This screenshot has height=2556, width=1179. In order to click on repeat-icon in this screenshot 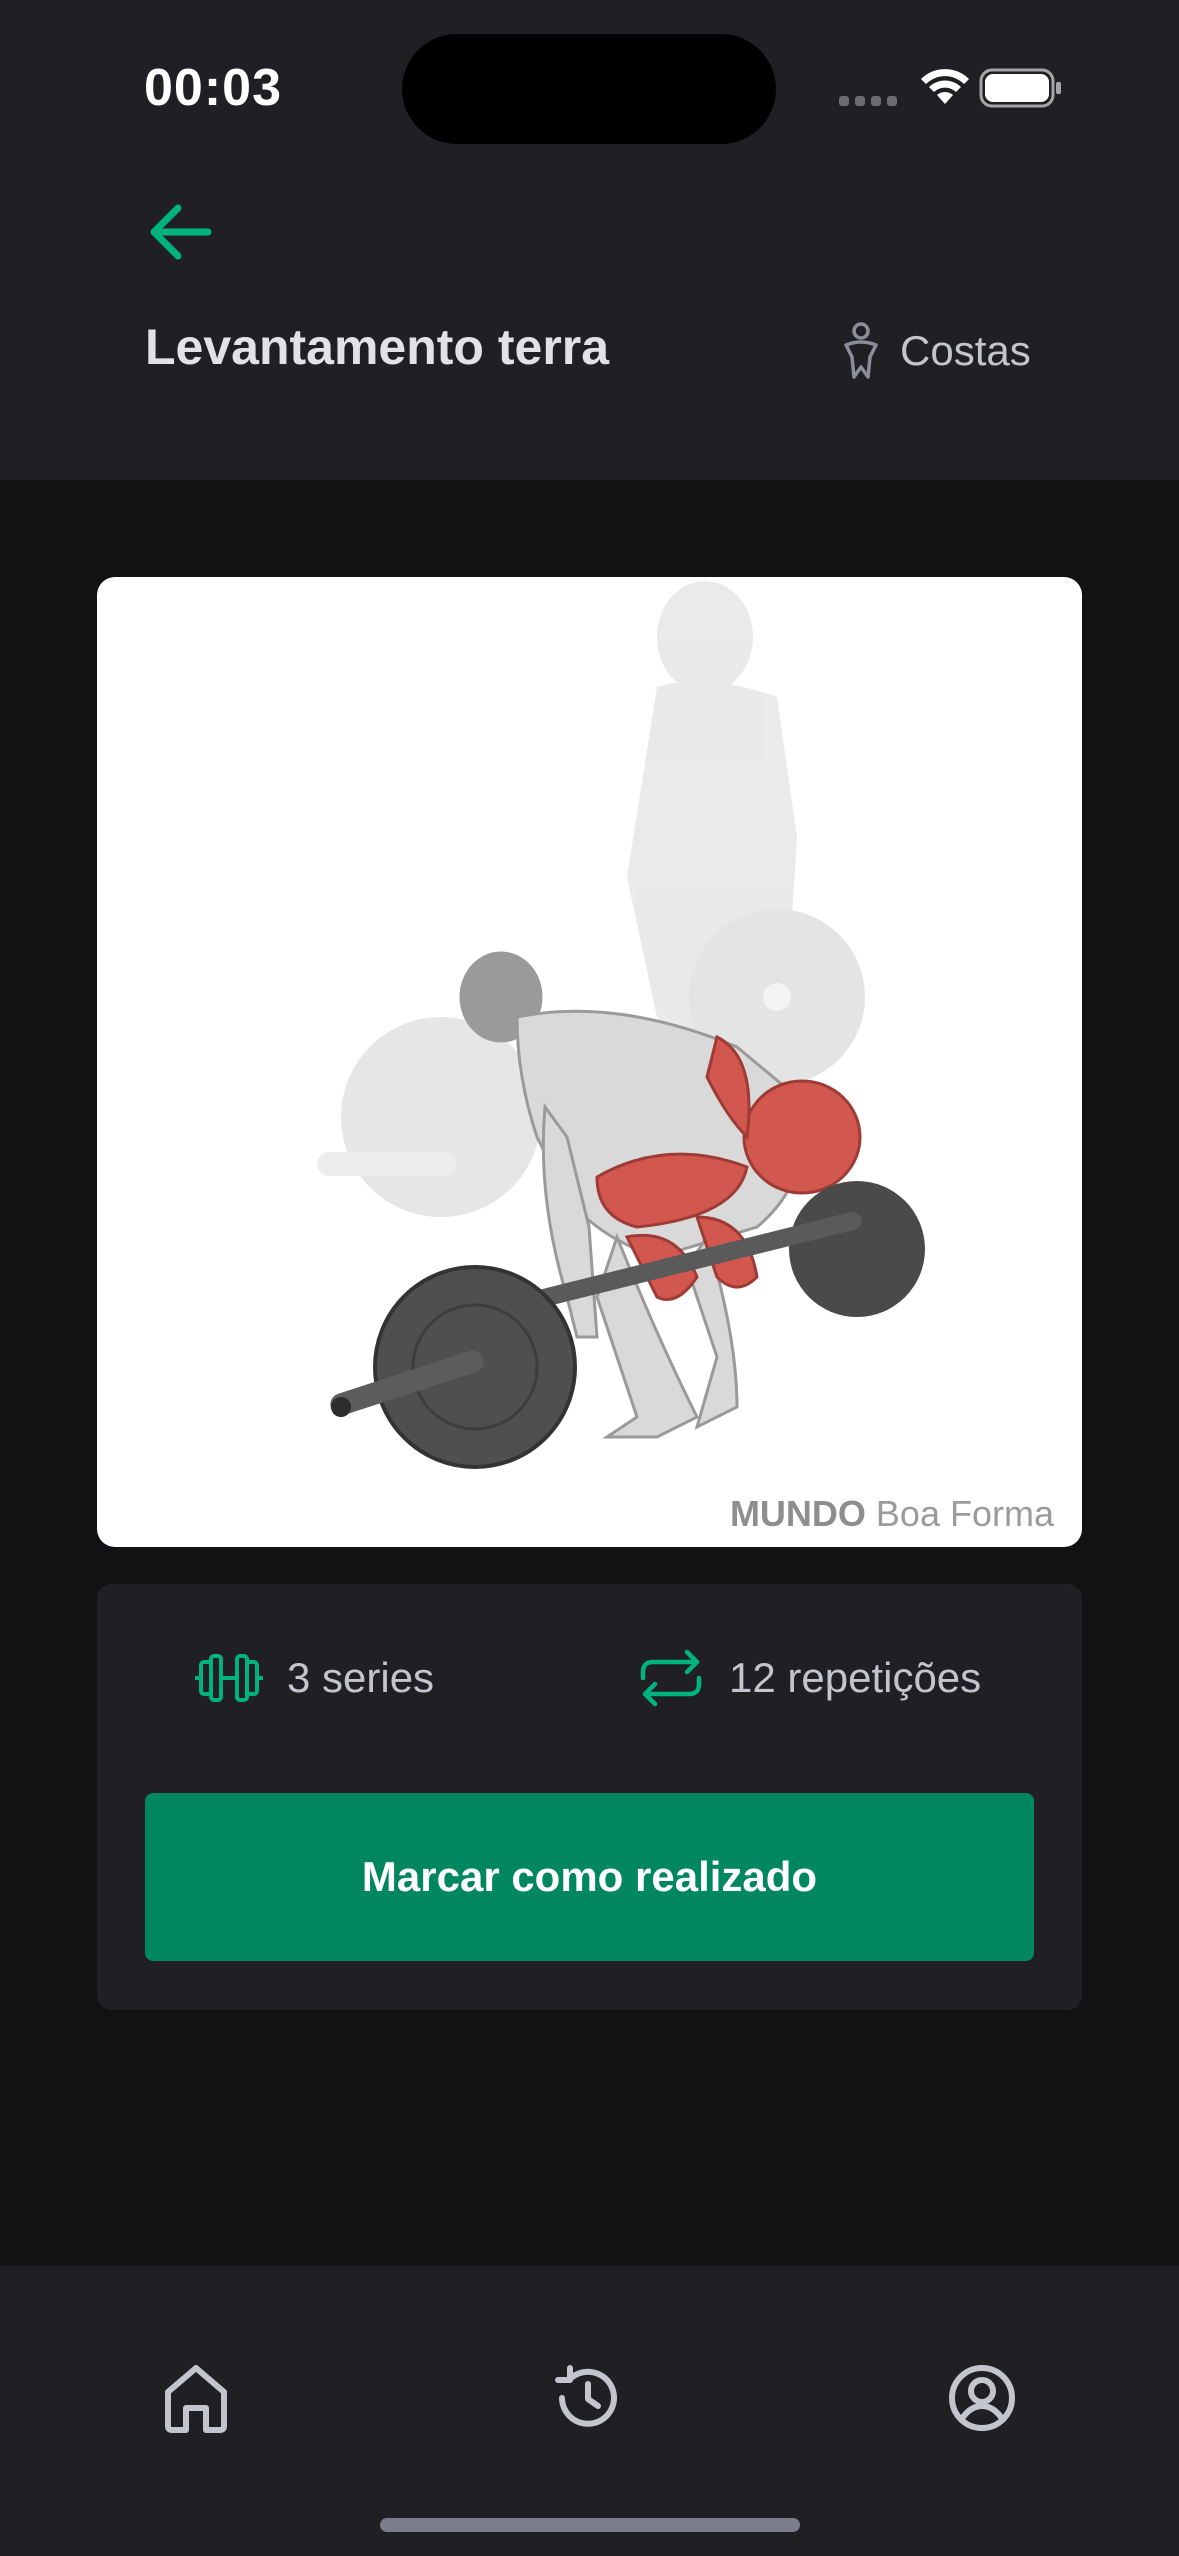, I will do `click(671, 1678)`.